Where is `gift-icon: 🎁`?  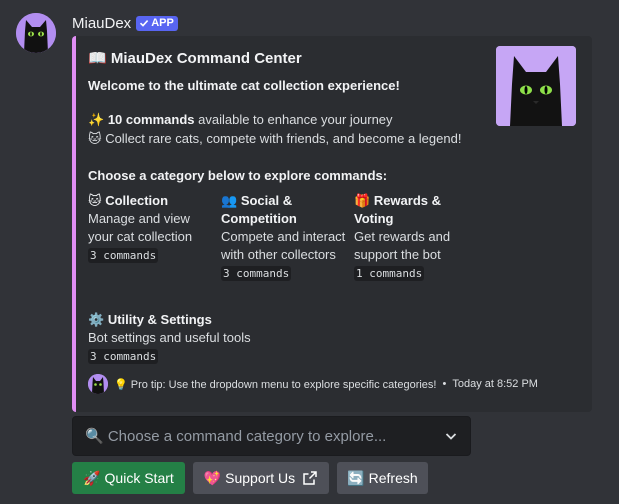 gift-icon: 🎁 is located at coordinates (362, 200).